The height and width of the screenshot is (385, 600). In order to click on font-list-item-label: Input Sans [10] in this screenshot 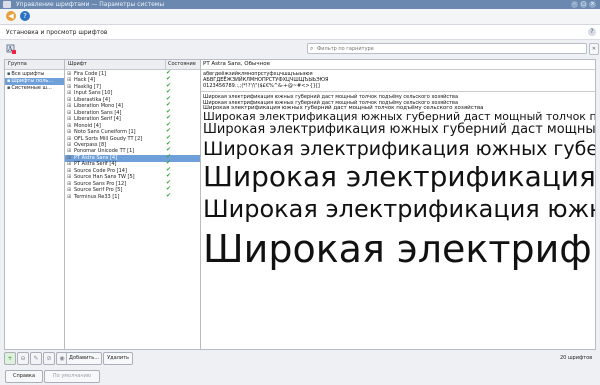, I will do `click(93, 93)`.